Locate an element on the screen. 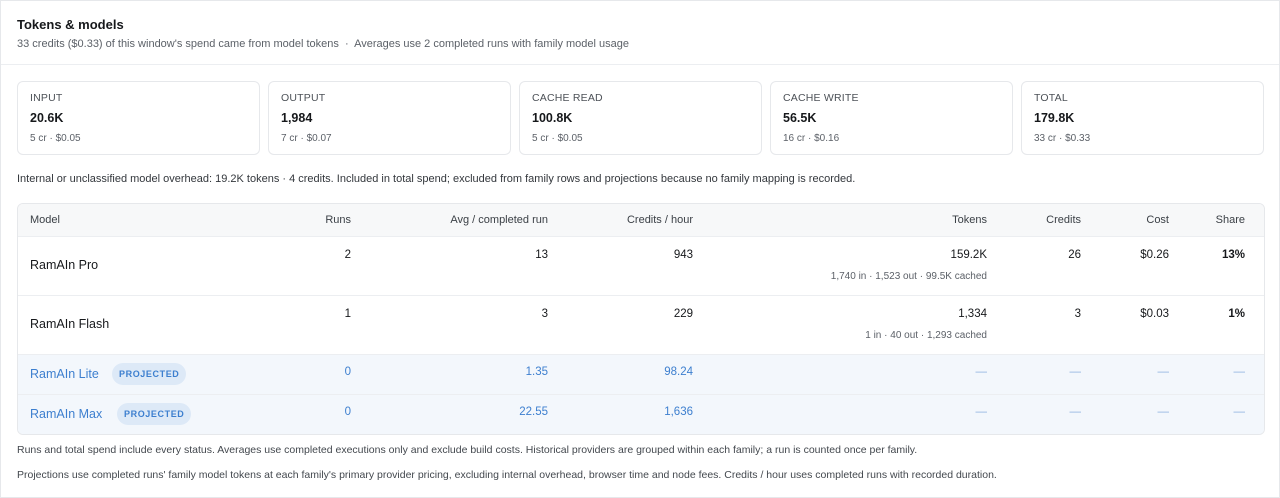 Image resolution: width=1280 pixels, height=498 pixels. stat-label: TOTAL is located at coordinates (1051, 98).